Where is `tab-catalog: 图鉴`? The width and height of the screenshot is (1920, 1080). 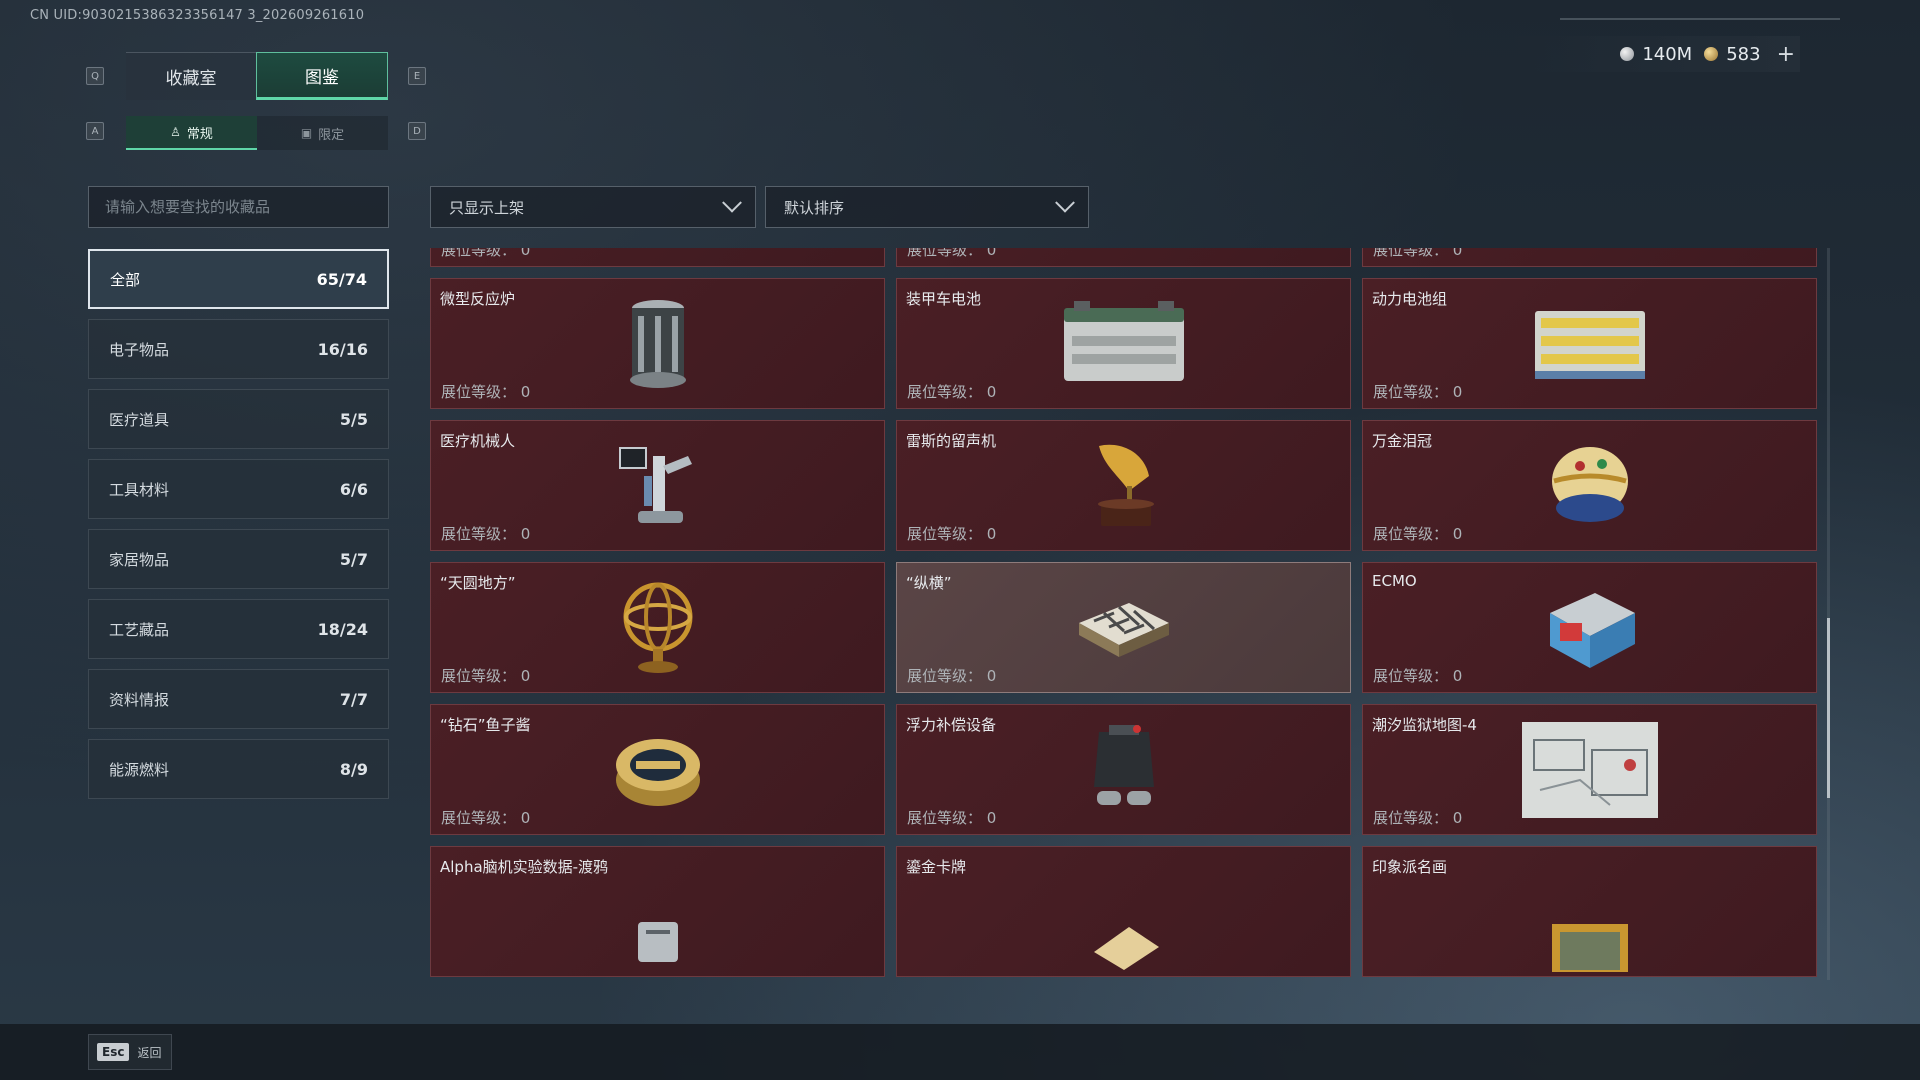
tab-catalog: 图鉴 is located at coordinates (322, 76).